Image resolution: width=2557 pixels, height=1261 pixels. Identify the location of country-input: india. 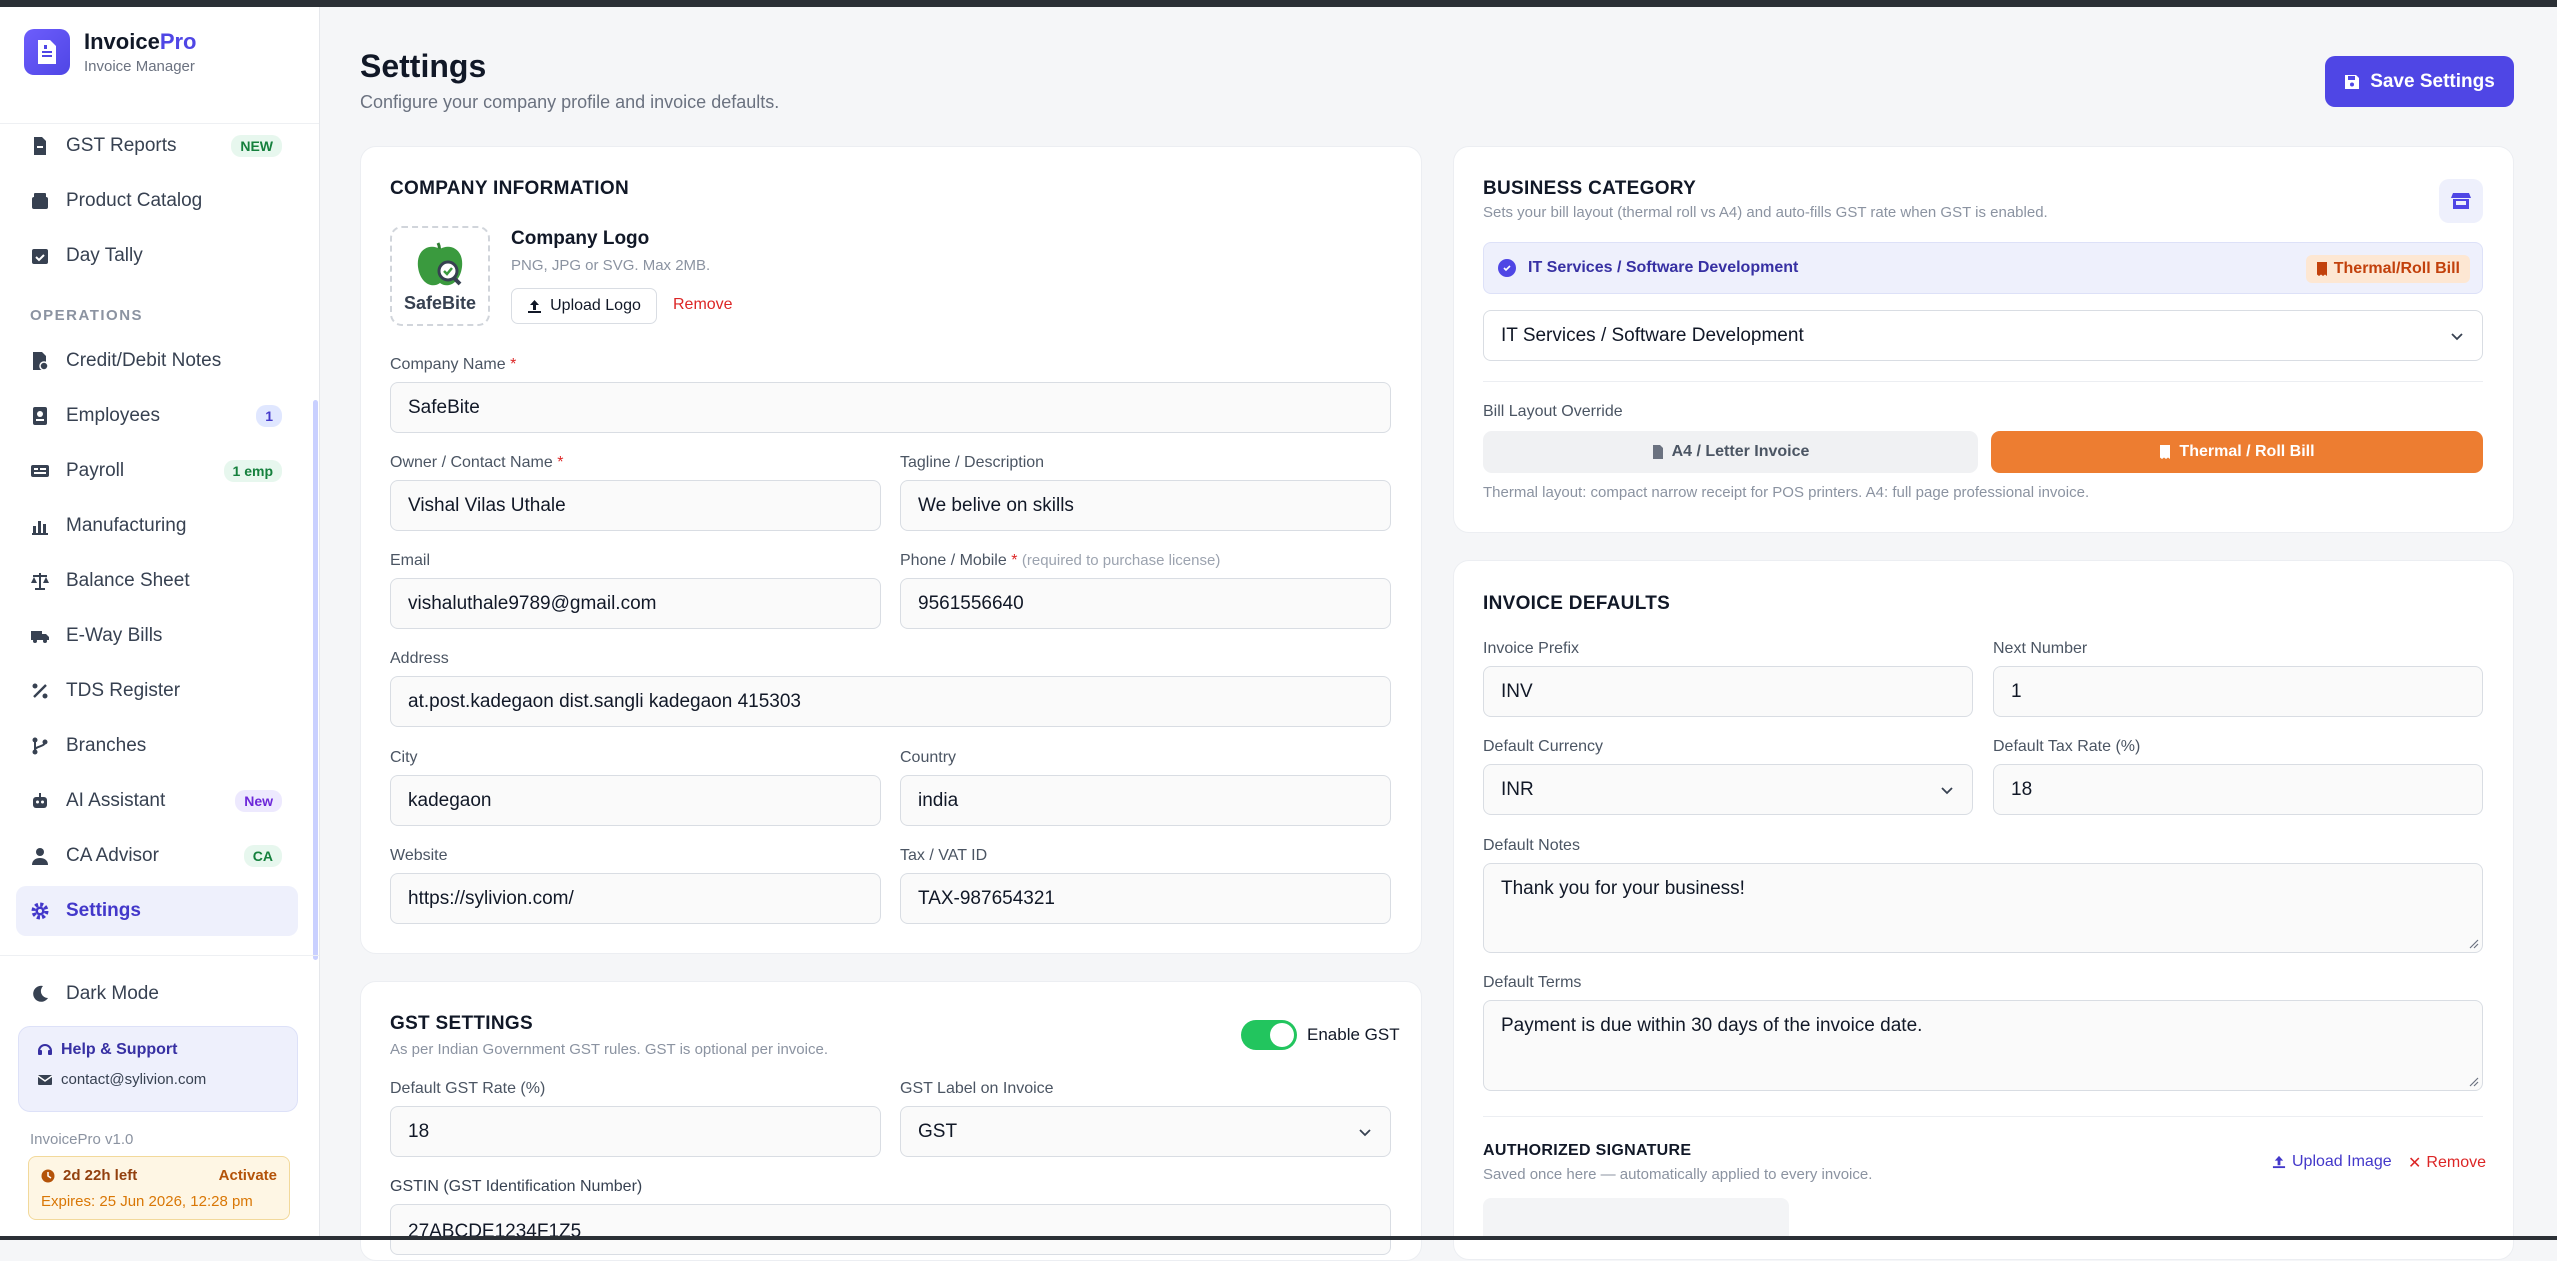
(1145, 800).